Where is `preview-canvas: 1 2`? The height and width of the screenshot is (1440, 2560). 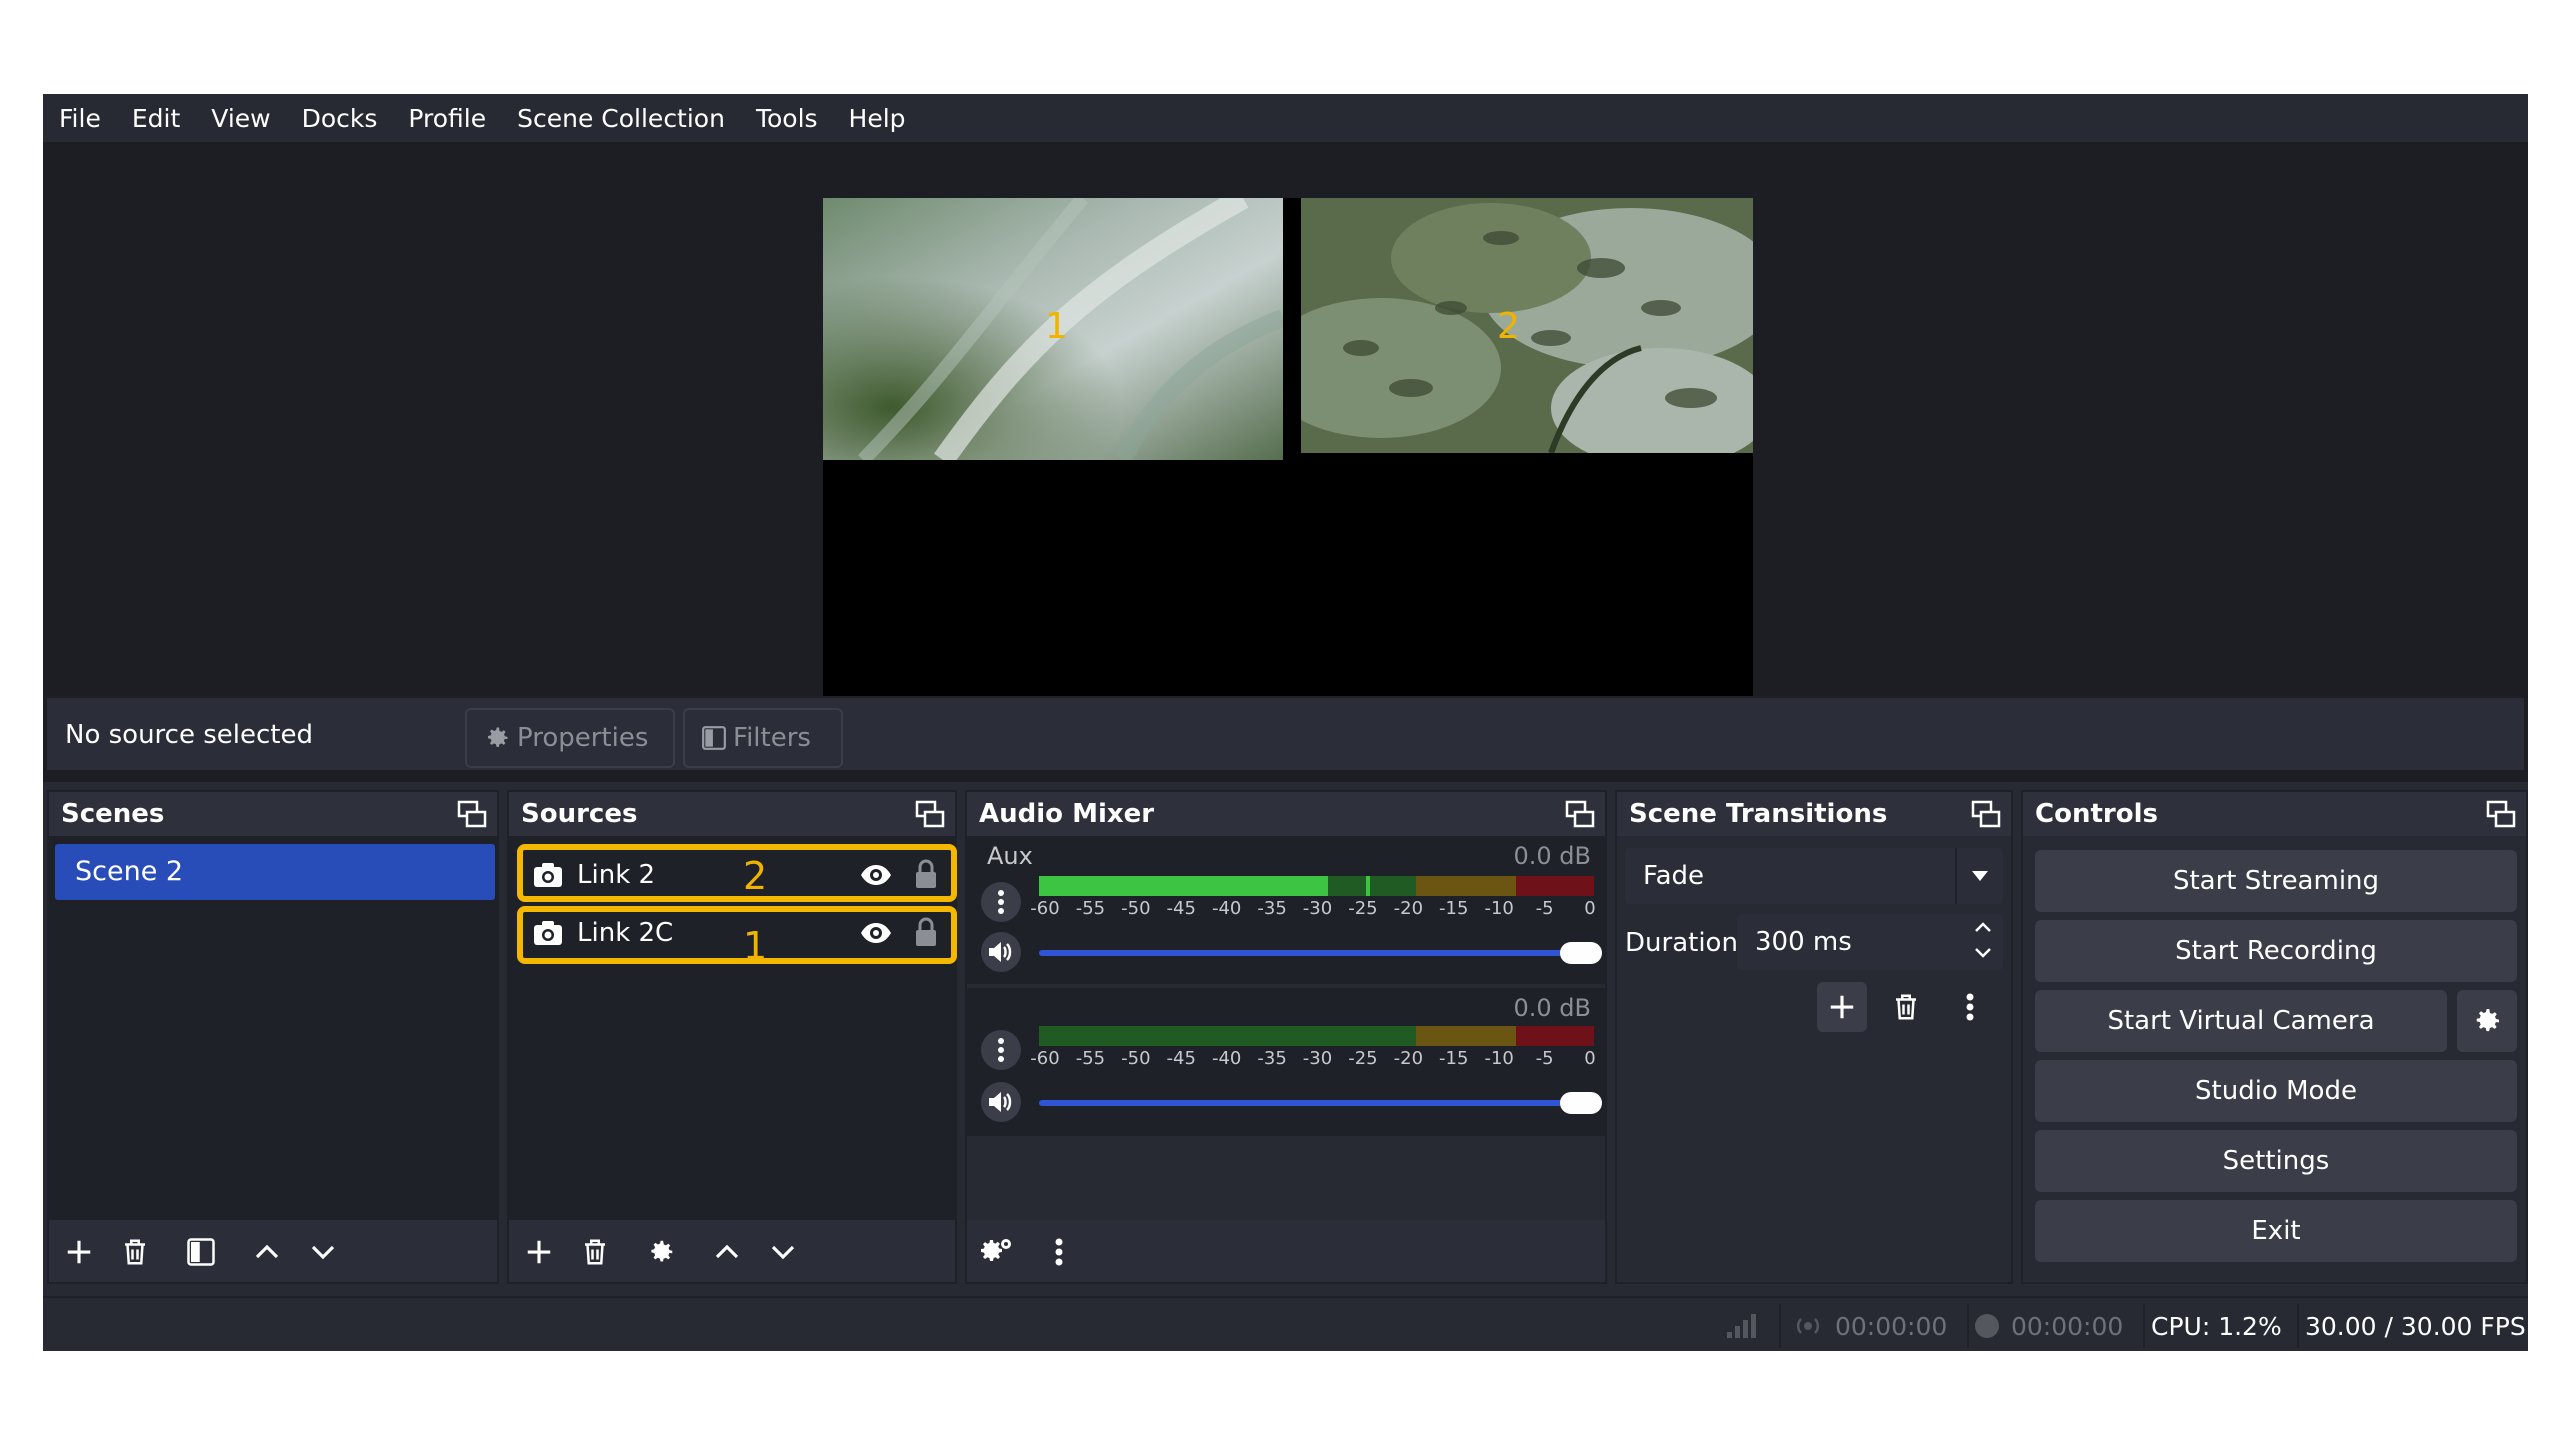 preview-canvas: 1 2 is located at coordinates (1288, 460).